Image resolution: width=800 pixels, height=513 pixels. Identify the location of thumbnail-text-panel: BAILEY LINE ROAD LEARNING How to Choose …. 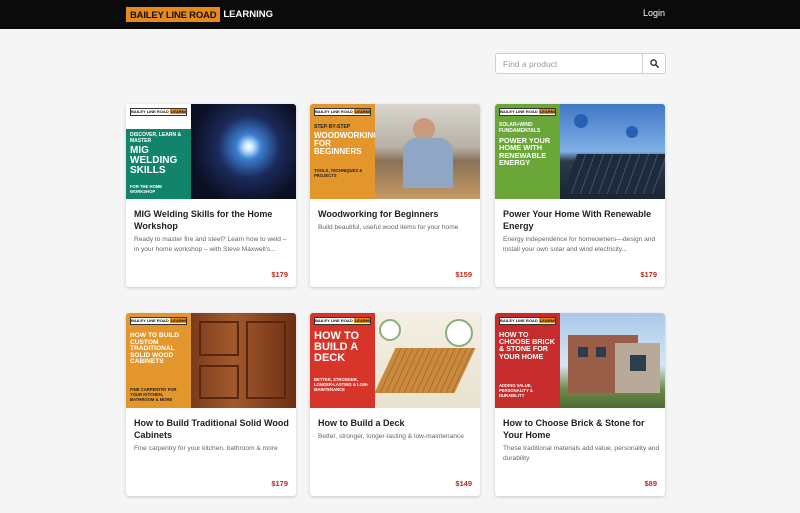
(527, 360).